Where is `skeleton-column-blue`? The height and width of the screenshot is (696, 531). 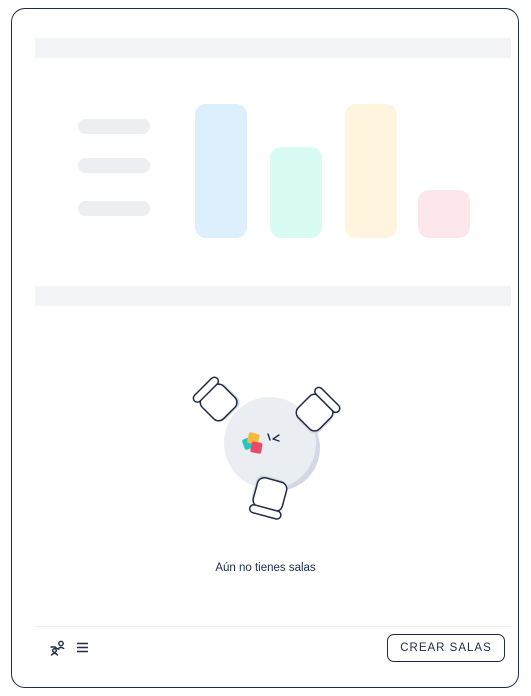
skeleton-column-blue is located at coordinates (221, 171).